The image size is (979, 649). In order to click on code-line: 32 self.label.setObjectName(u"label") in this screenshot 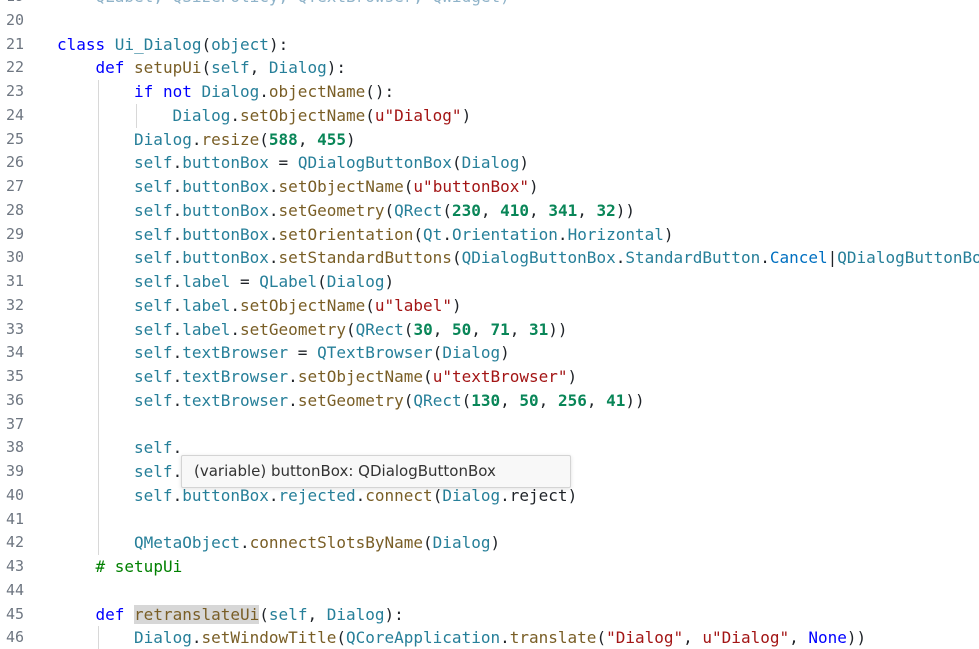, I will do `click(489, 305)`.